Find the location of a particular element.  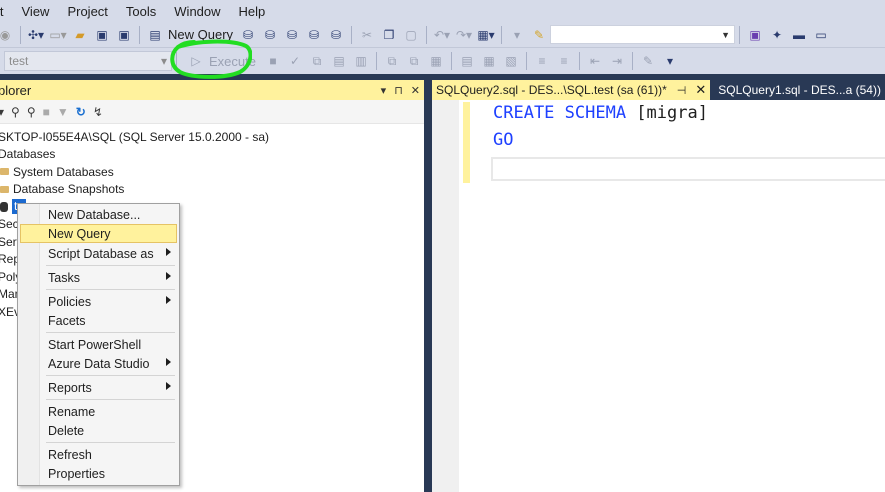

tree-node-databases: Databases is located at coordinates (212, 155).